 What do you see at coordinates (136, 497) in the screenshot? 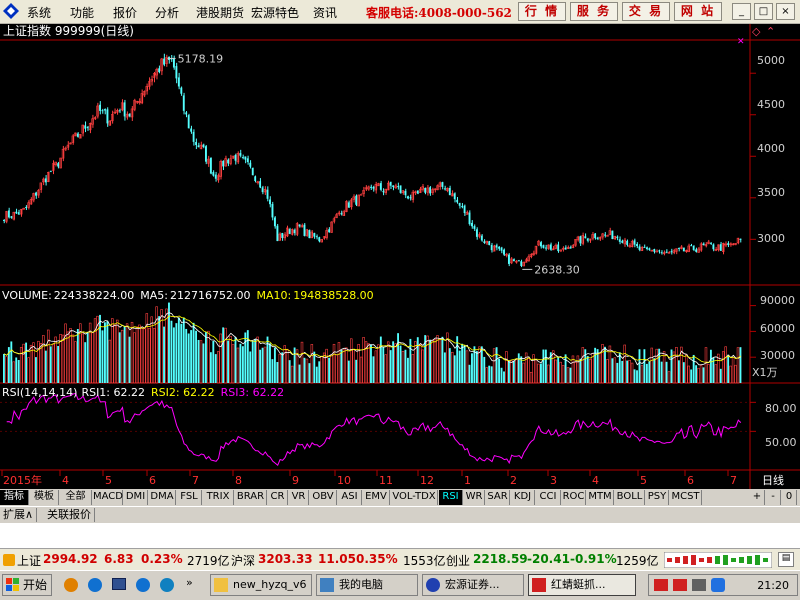
I see `tab-dmi: DMI` at bounding box center [136, 497].